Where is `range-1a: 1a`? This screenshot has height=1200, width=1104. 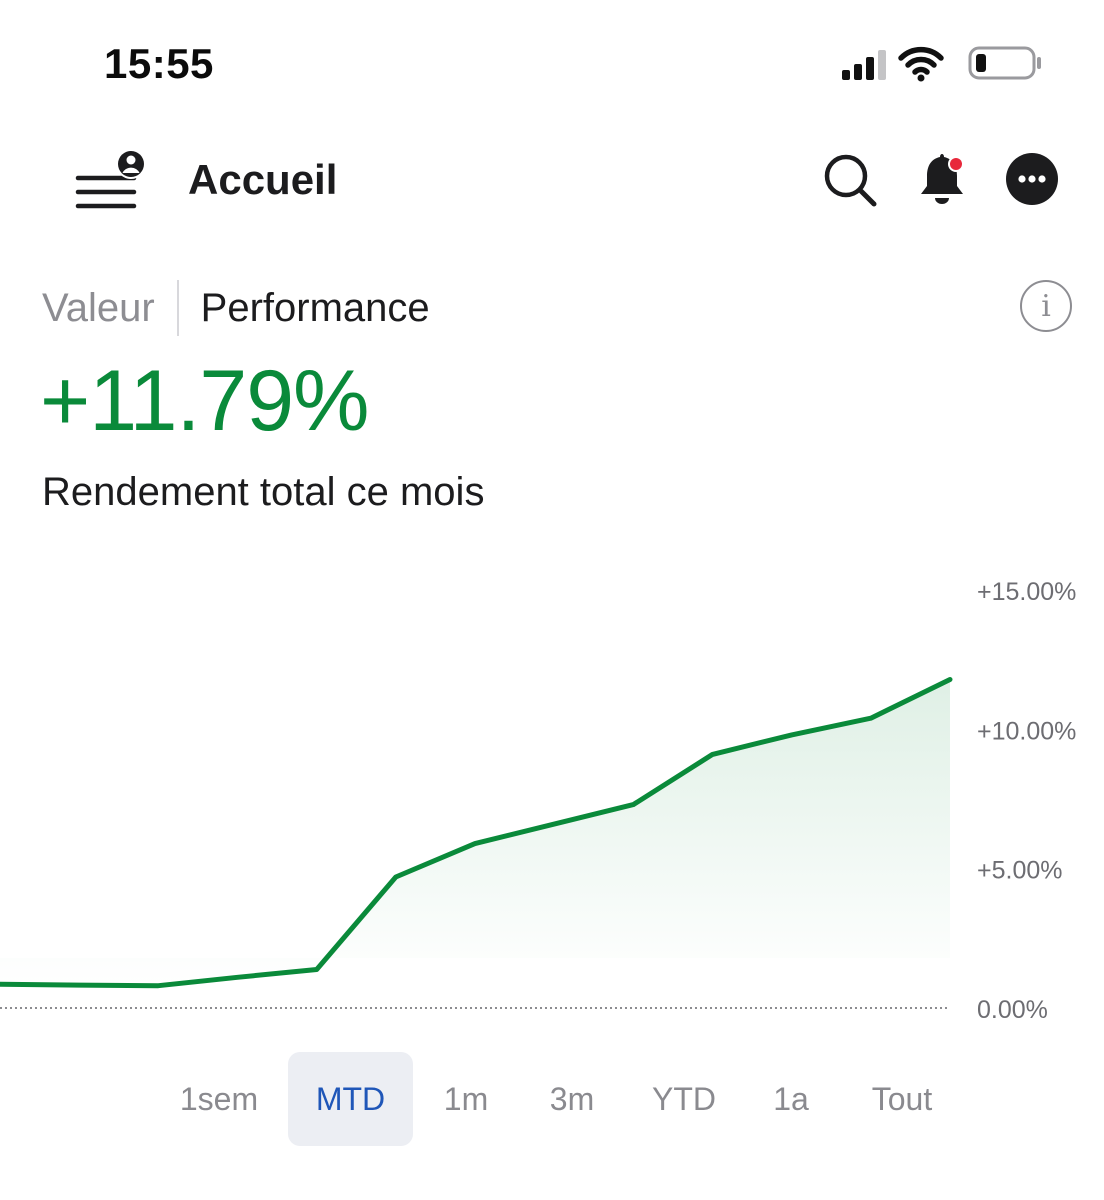 range-1a: 1a is located at coordinates (791, 1099).